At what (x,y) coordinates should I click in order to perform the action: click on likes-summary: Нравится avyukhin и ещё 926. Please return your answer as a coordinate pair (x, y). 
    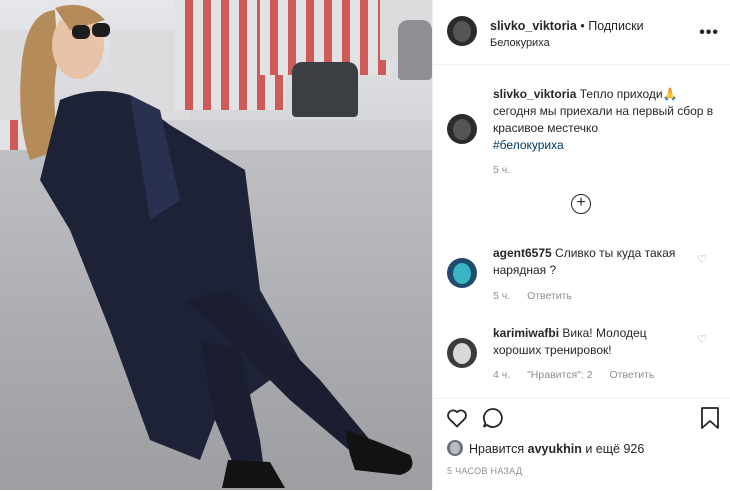
    Looking at the image, I should click on (556, 449).